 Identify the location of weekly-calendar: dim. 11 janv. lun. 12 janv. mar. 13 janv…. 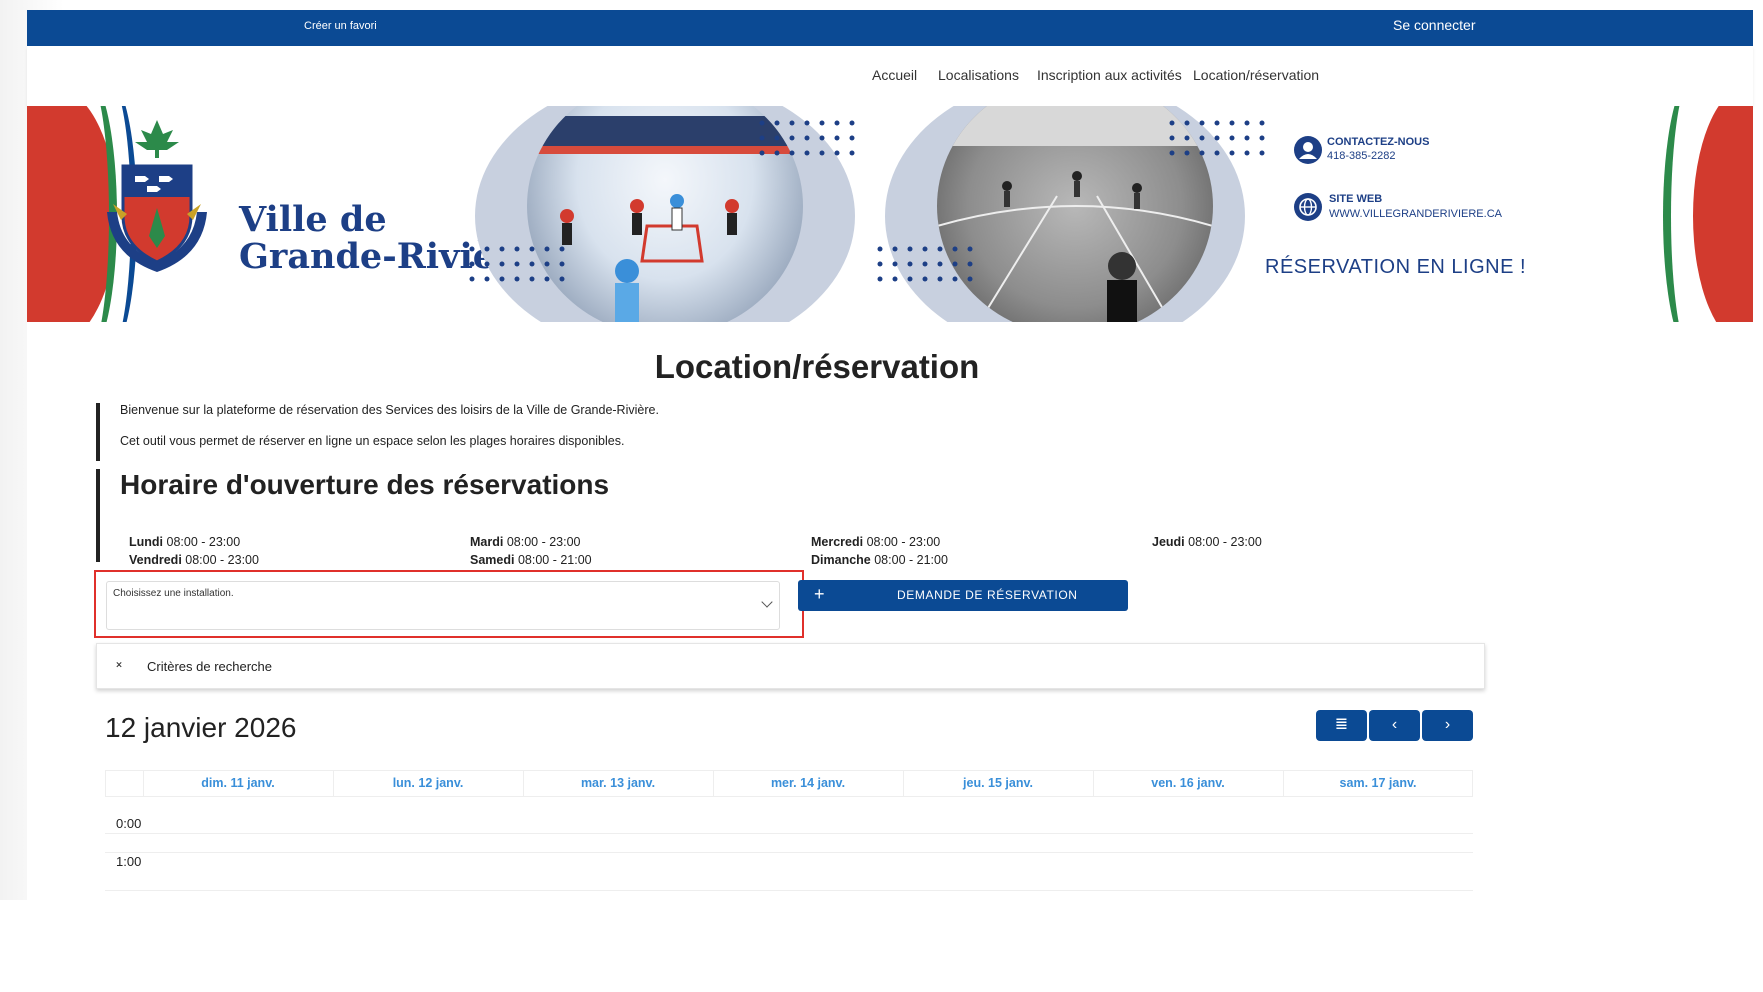
(789, 835).